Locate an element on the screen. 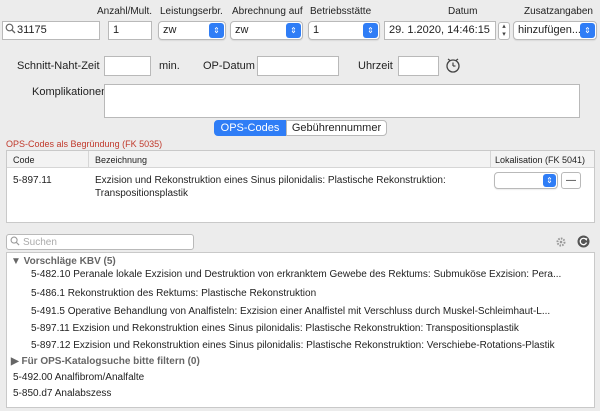 The height and width of the screenshot is (411, 600). abrechnung-value: zw is located at coordinates (242, 30).